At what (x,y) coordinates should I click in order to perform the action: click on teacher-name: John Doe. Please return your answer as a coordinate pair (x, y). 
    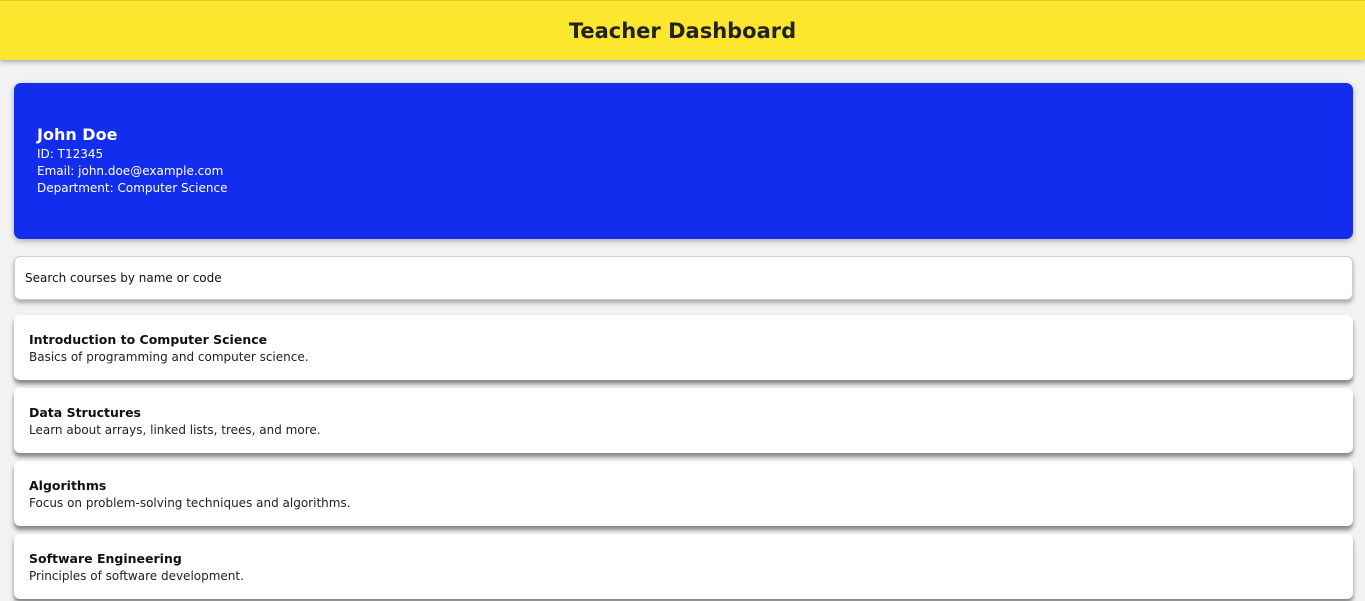
    Looking at the image, I should click on (77, 134).